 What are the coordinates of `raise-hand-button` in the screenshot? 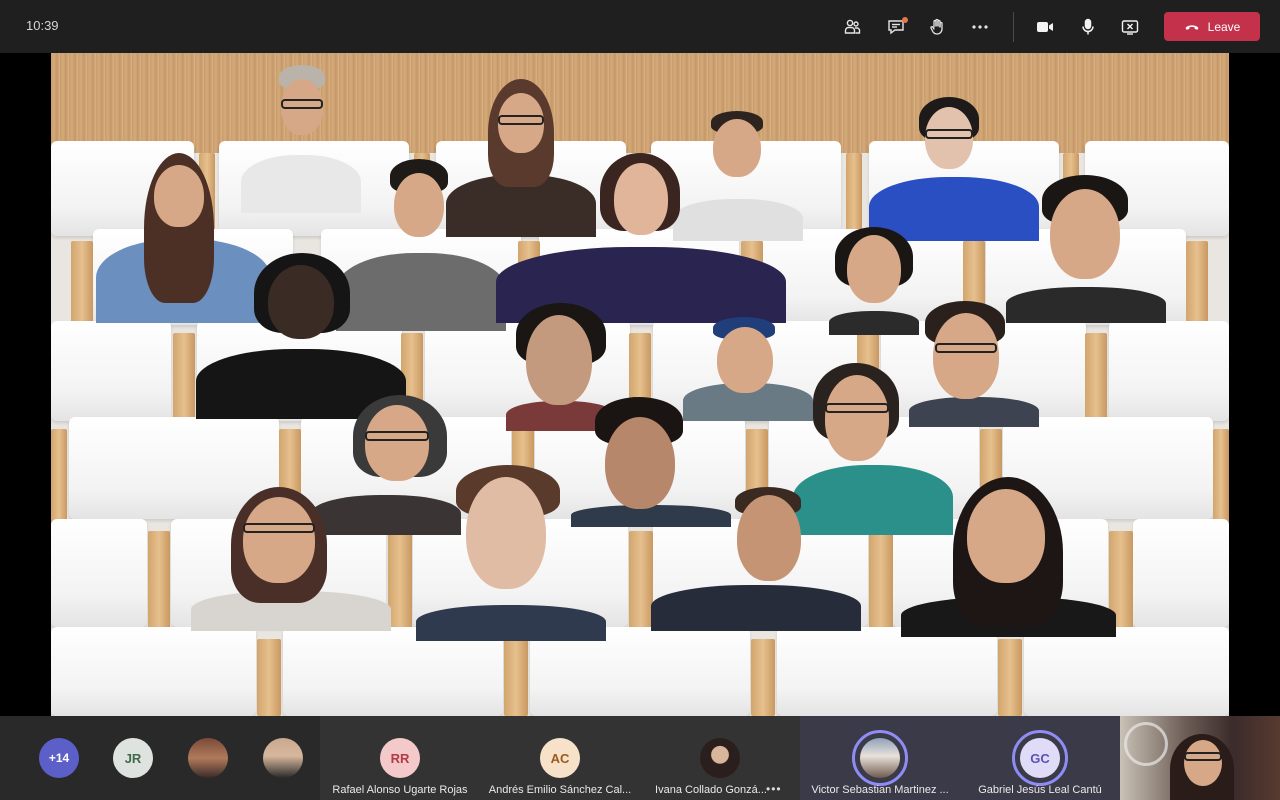 It's located at (937, 27).